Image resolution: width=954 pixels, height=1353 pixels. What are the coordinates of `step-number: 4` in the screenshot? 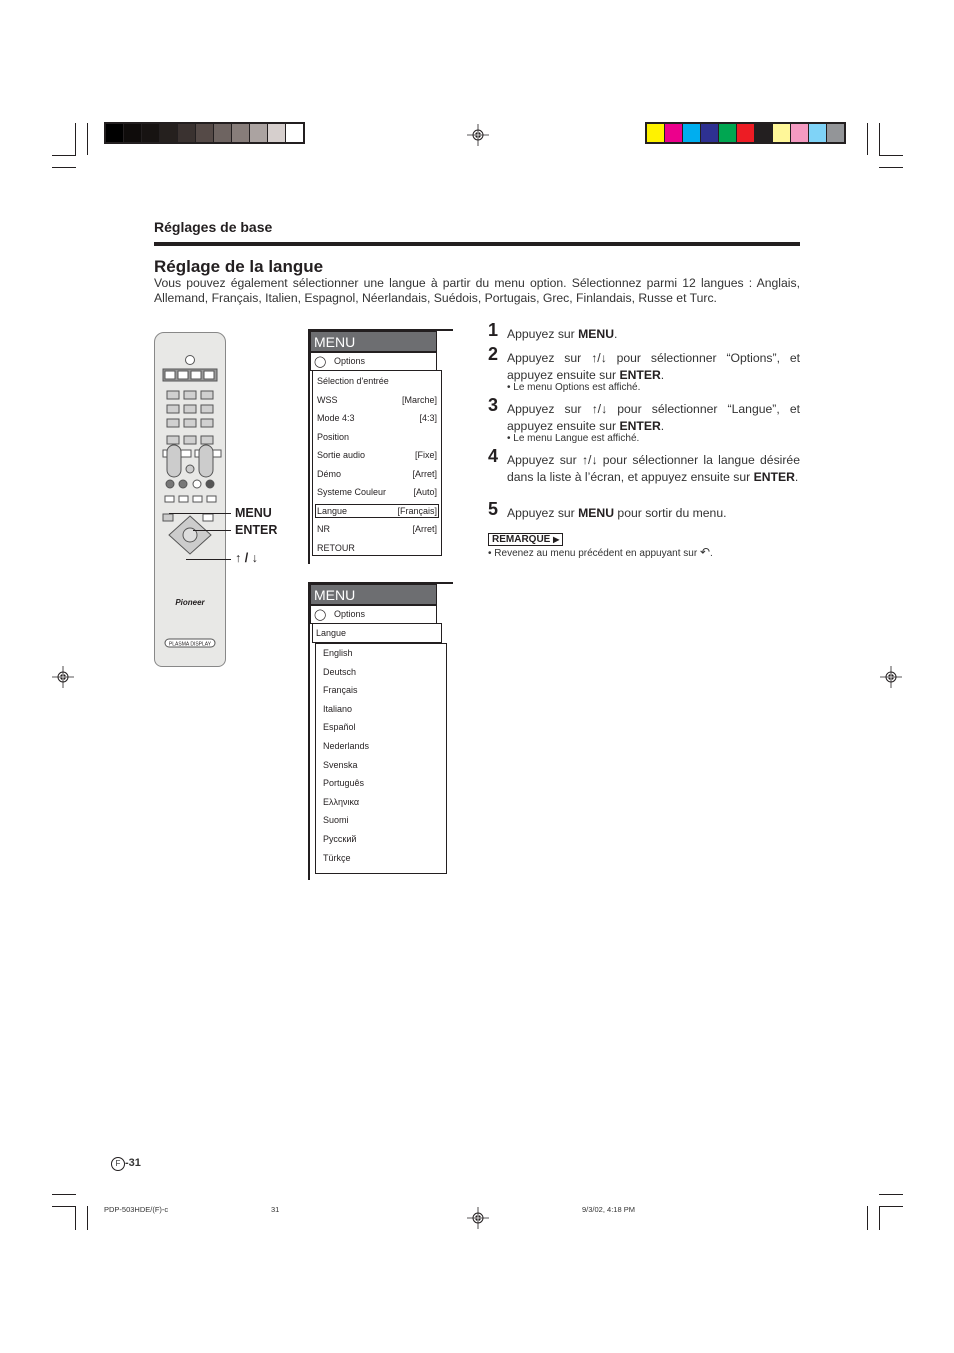 It's located at (493, 456).